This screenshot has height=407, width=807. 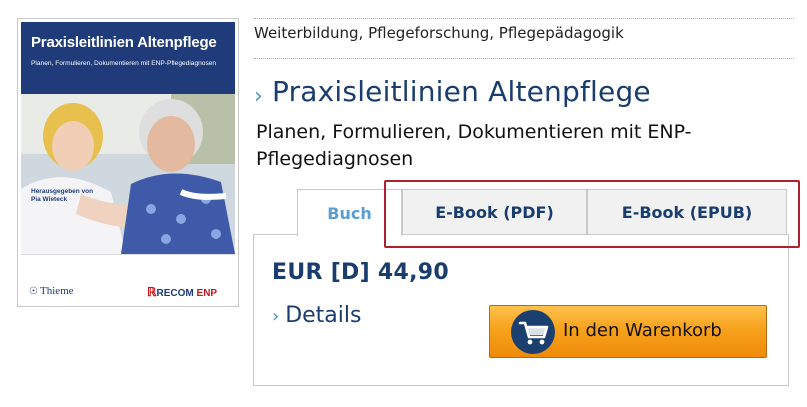 I want to click on details-label: Details, so click(x=323, y=315).